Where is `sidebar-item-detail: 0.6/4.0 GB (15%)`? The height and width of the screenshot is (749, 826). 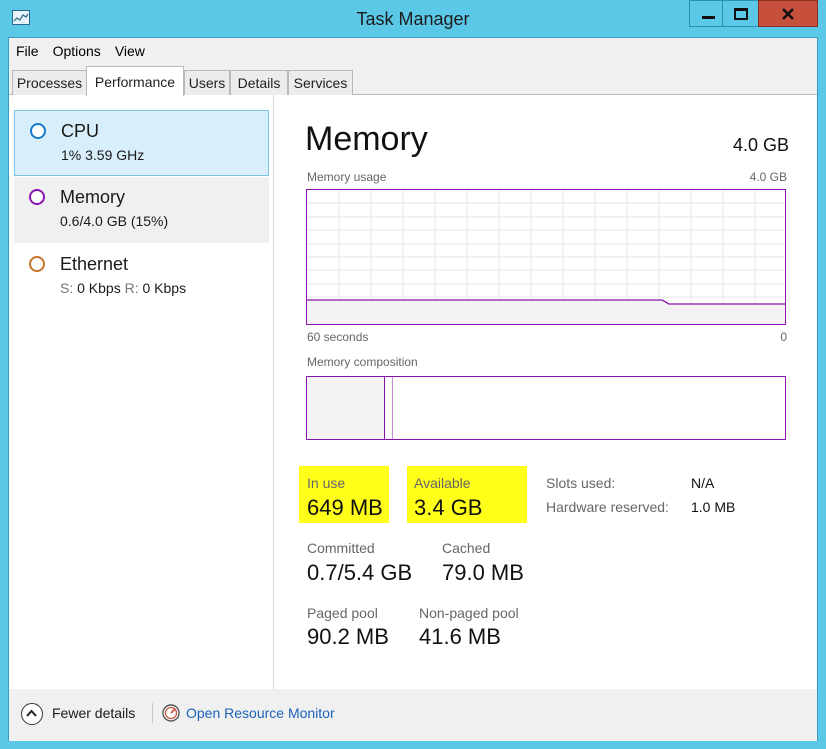 sidebar-item-detail: 0.6/4.0 GB (15%) is located at coordinates (114, 221).